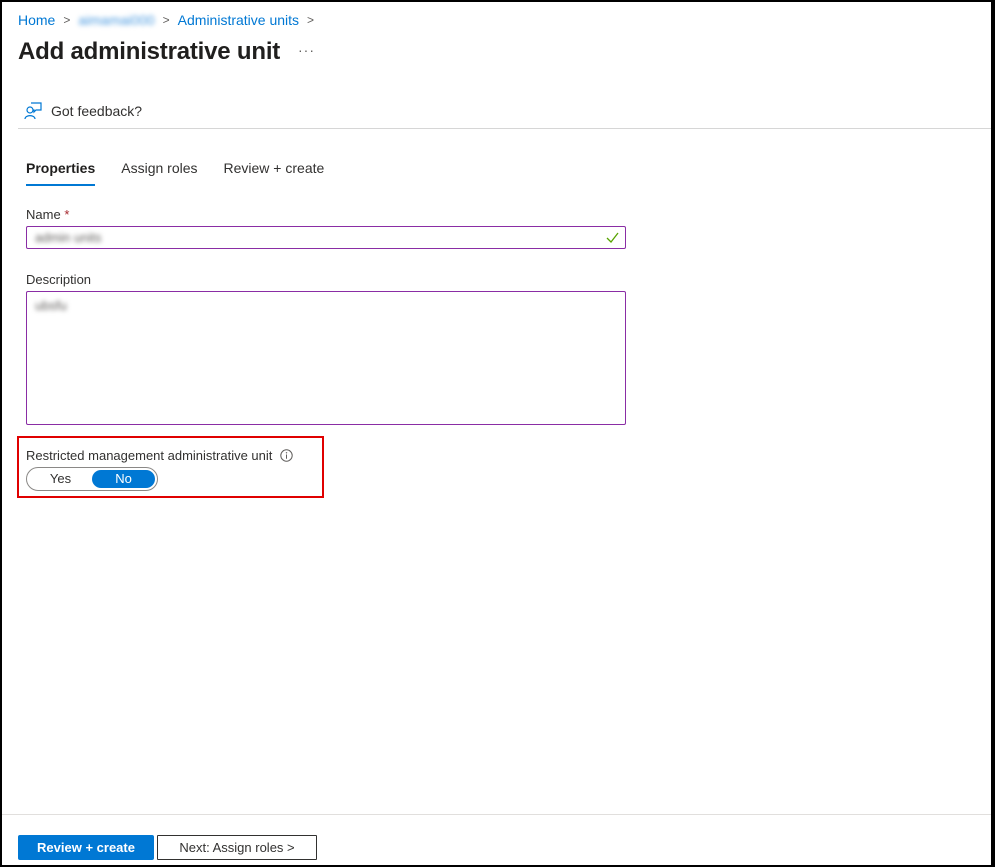  Describe the element at coordinates (326, 237) in the screenshot. I see `name-input: admin units` at that location.